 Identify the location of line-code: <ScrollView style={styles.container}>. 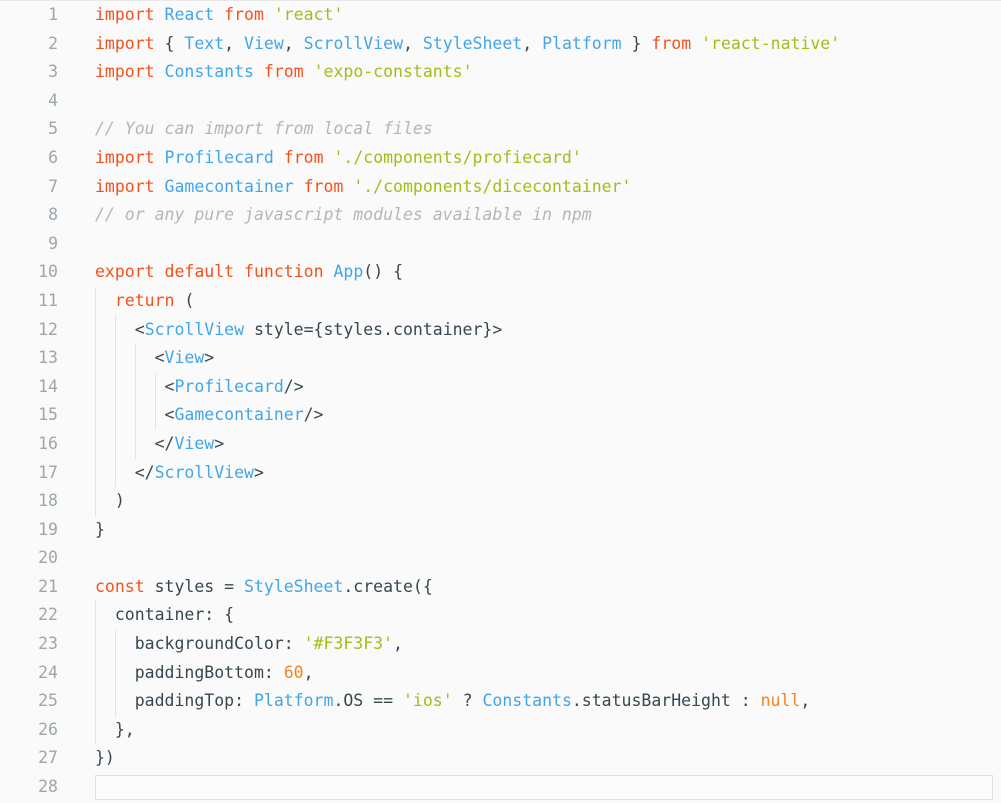
(299, 330).